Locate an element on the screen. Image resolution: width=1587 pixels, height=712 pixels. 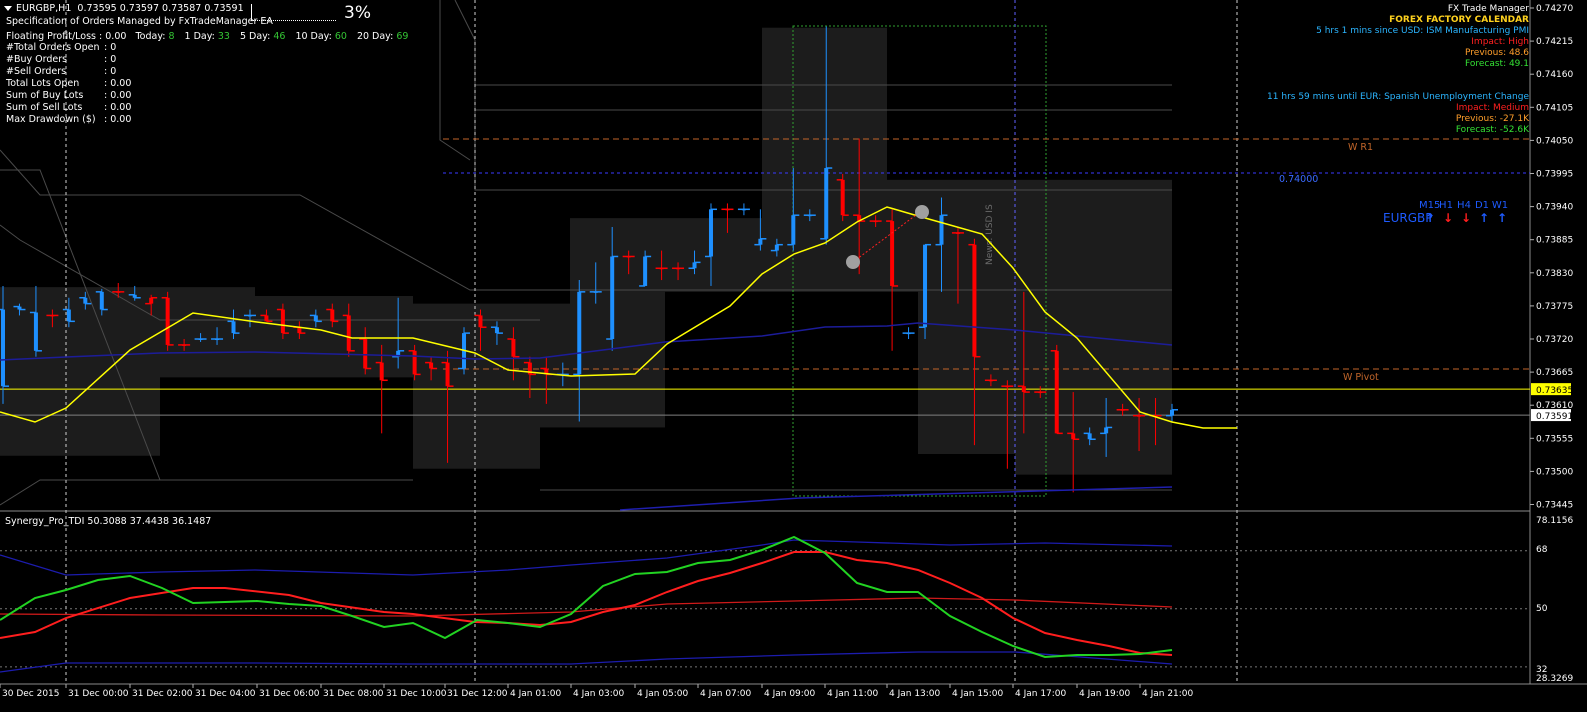
timeframe-m15: M15 is located at coordinates (1430, 205).